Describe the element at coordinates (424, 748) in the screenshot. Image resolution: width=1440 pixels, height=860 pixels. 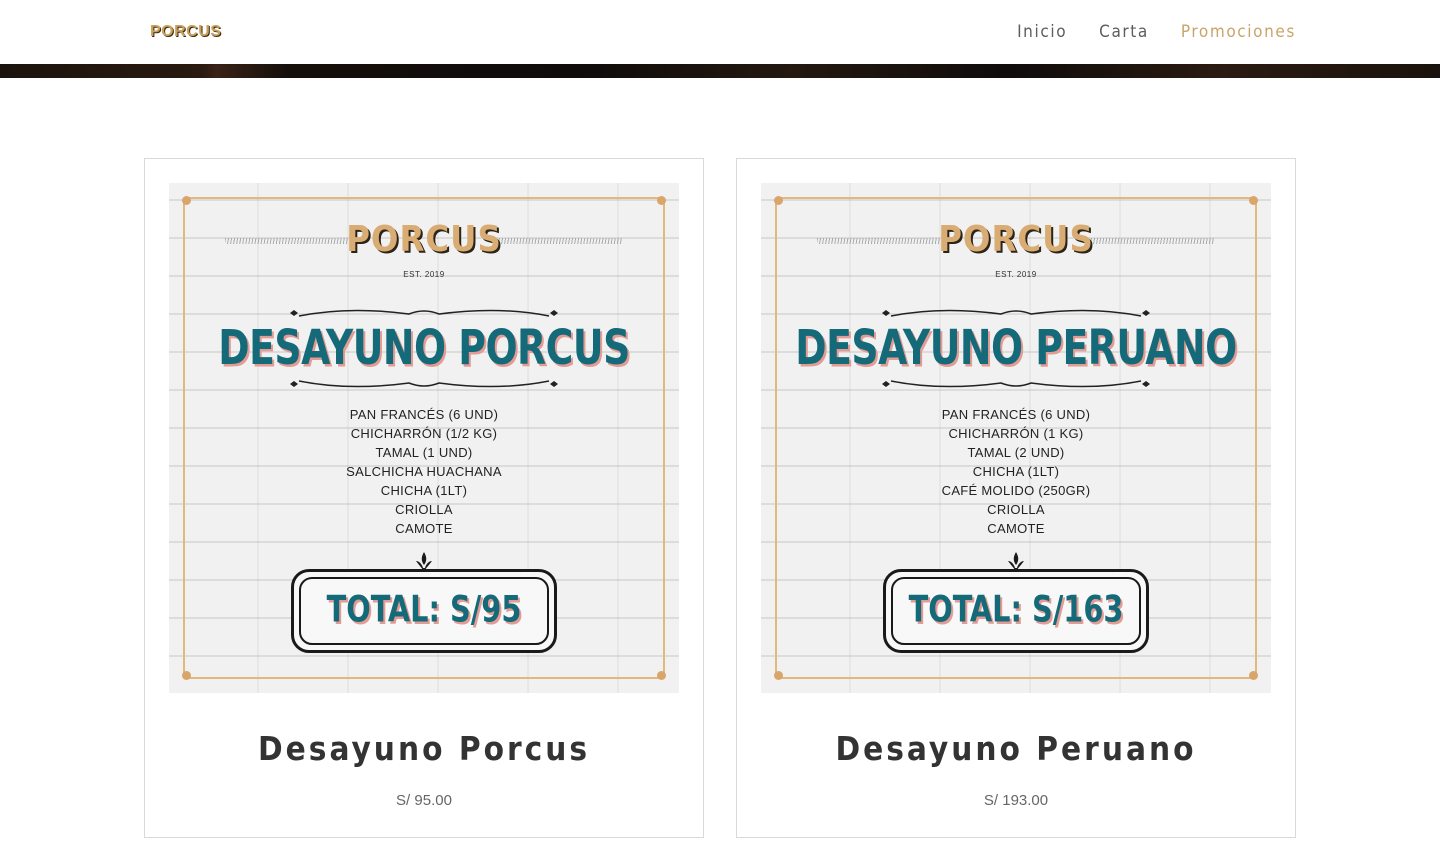
I see `product-title: Desayuno Porcus` at that location.